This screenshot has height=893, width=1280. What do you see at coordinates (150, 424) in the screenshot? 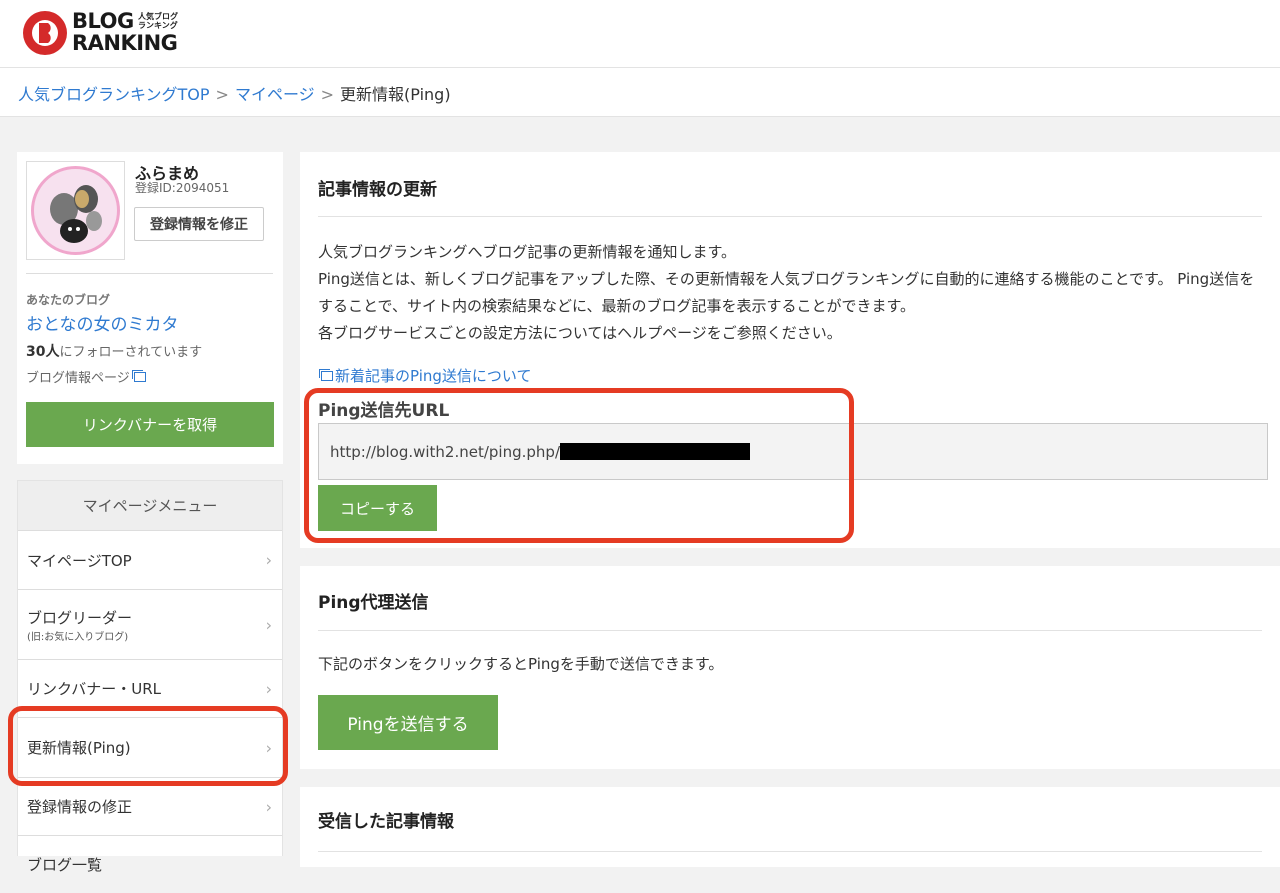
I see `get-link-banner-button: リンクバナーを取得` at bounding box center [150, 424].